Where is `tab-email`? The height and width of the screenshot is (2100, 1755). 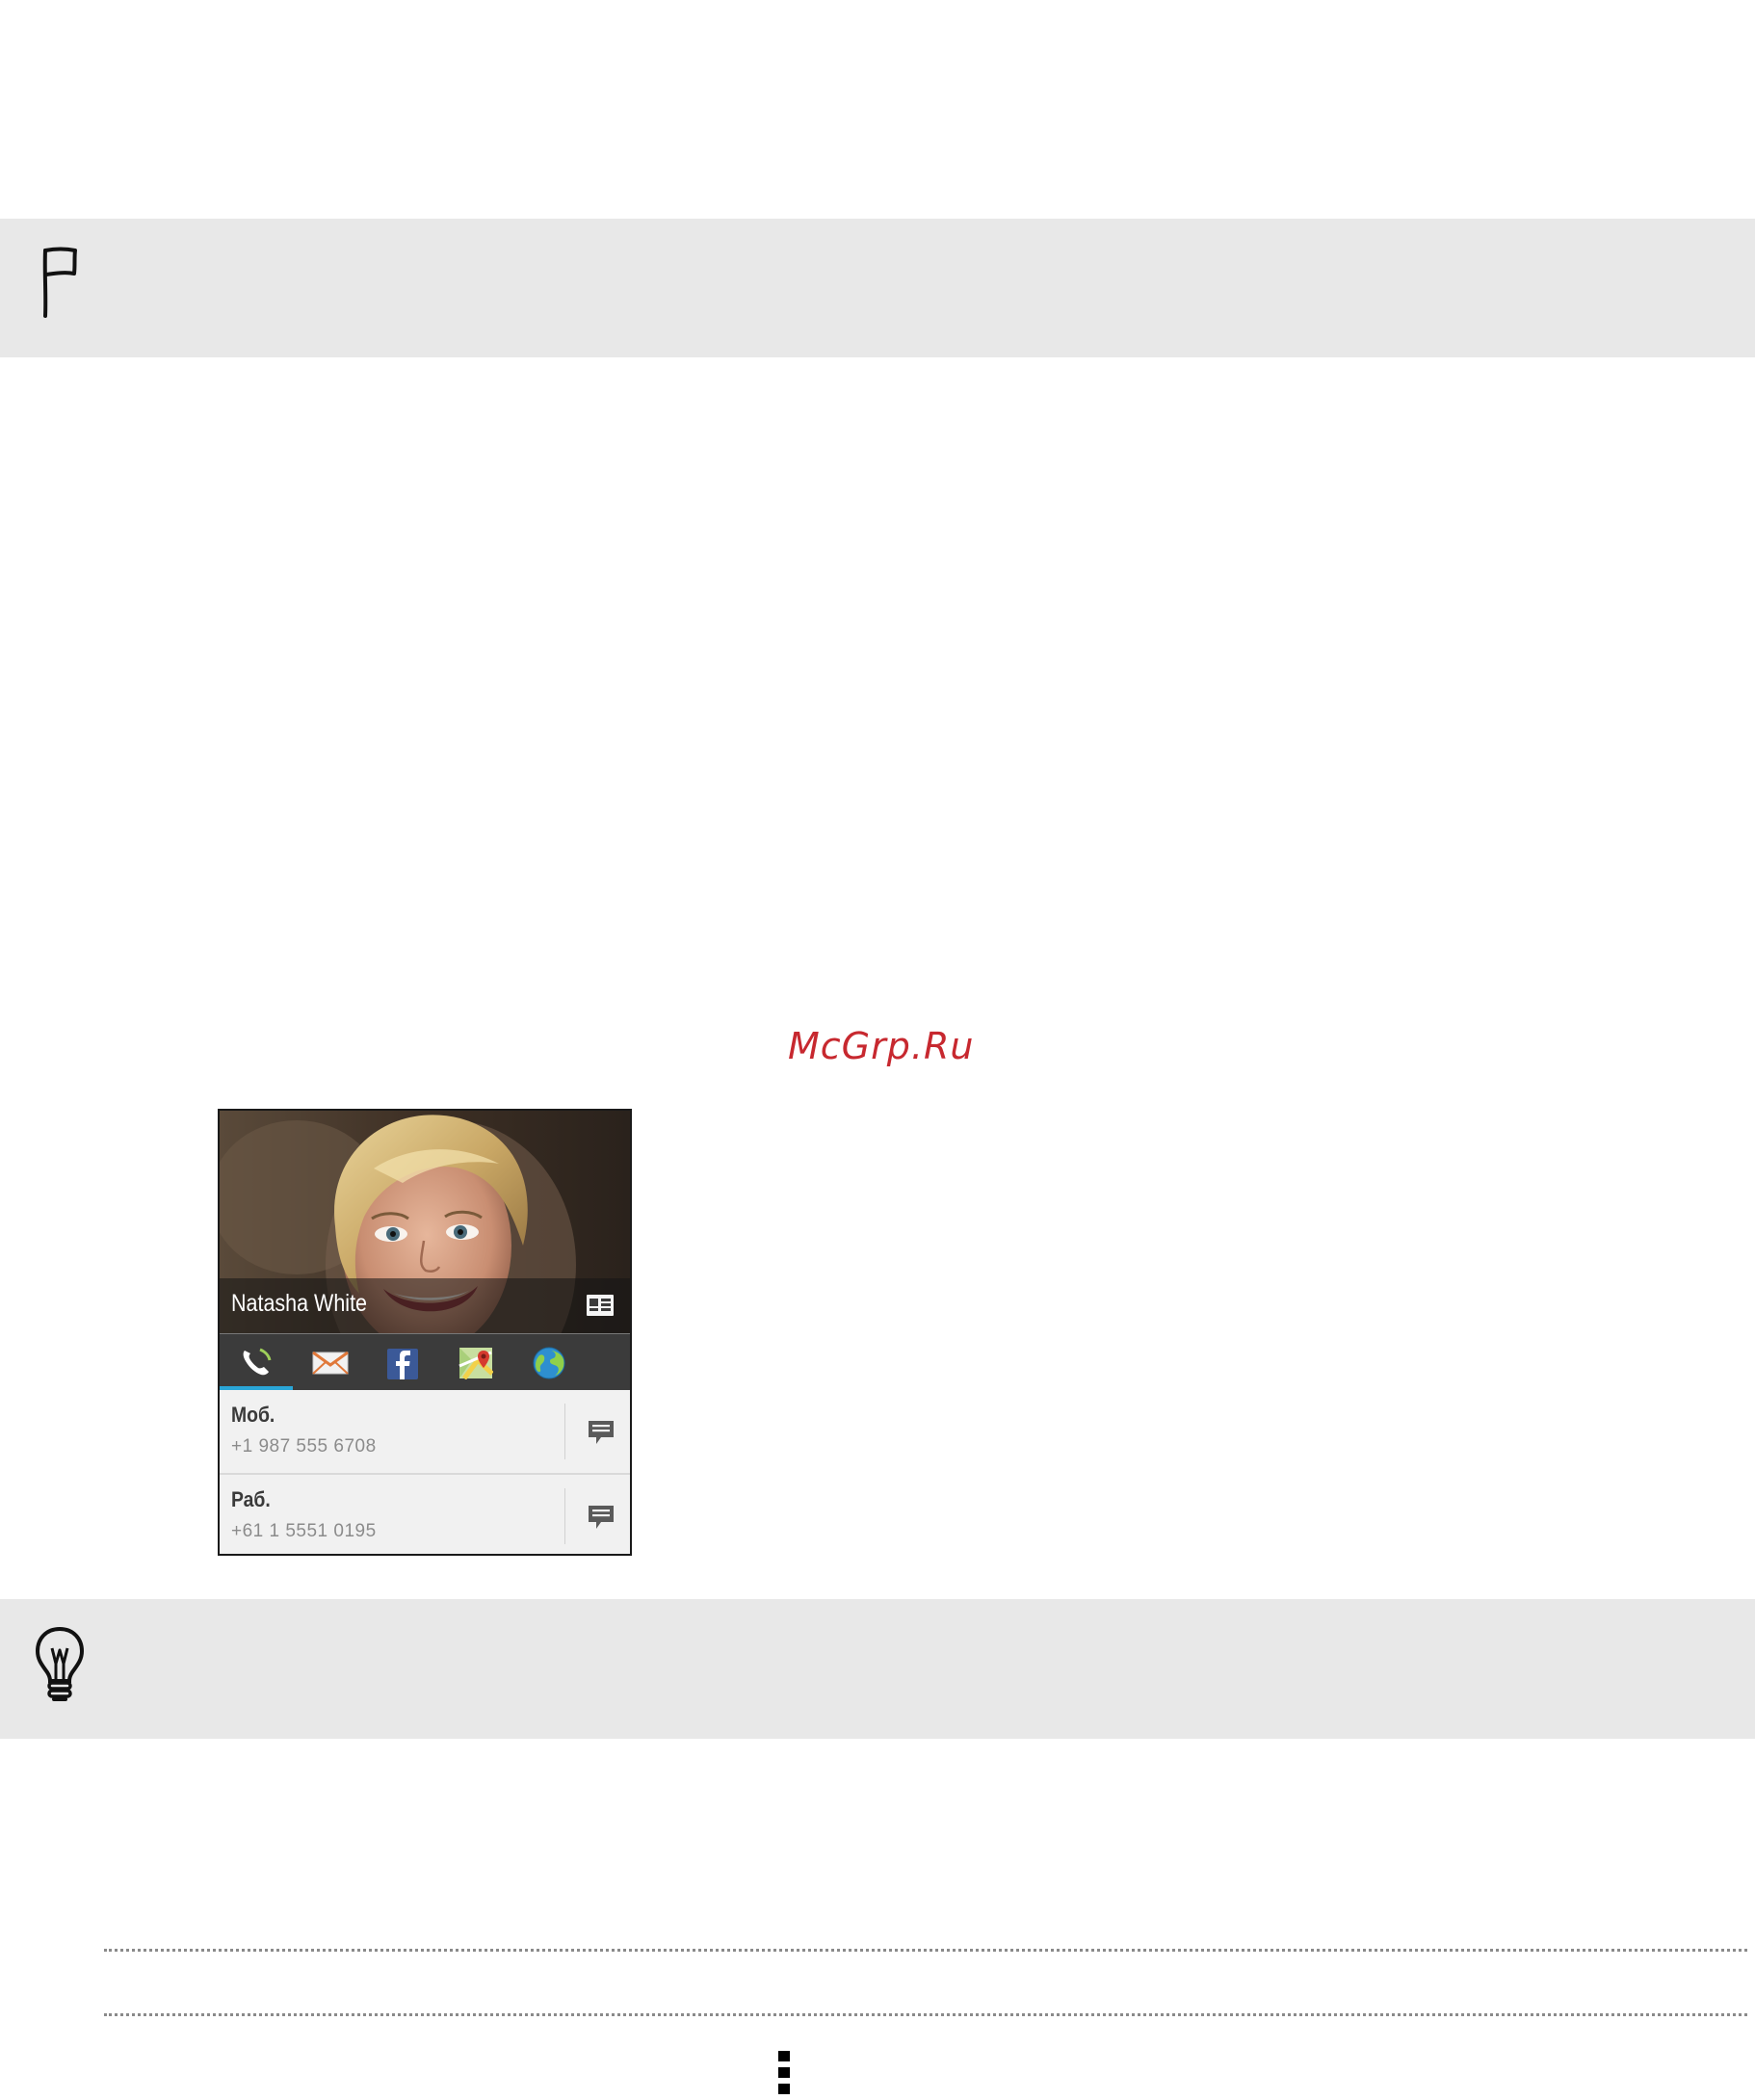 tab-email is located at coordinates (329, 1362).